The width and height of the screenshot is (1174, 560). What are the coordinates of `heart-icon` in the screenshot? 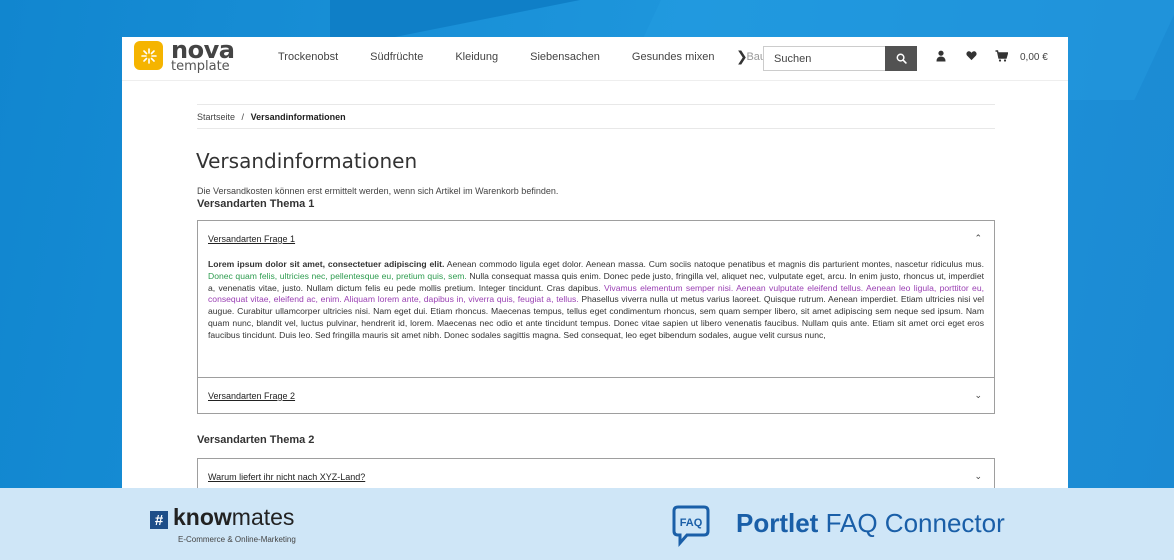 It's located at (971, 55).